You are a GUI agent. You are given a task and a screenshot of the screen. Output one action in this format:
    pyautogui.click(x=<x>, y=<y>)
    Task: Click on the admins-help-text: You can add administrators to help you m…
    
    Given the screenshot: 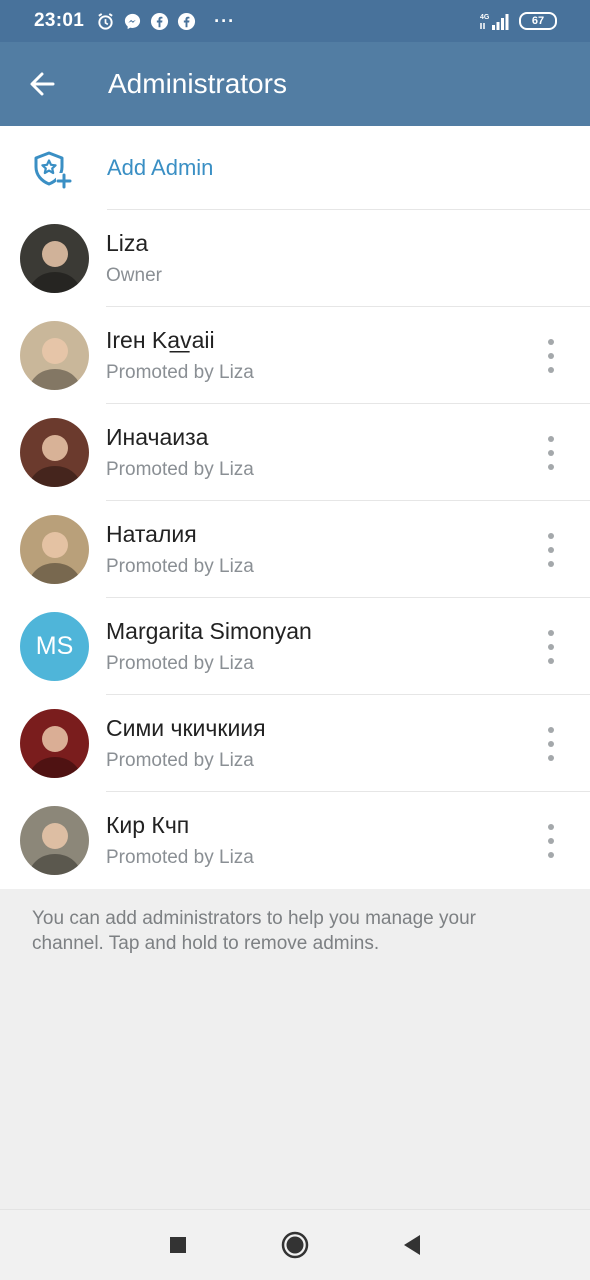 What is the action you would take?
    pyautogui.click(x=254, y=931)
    